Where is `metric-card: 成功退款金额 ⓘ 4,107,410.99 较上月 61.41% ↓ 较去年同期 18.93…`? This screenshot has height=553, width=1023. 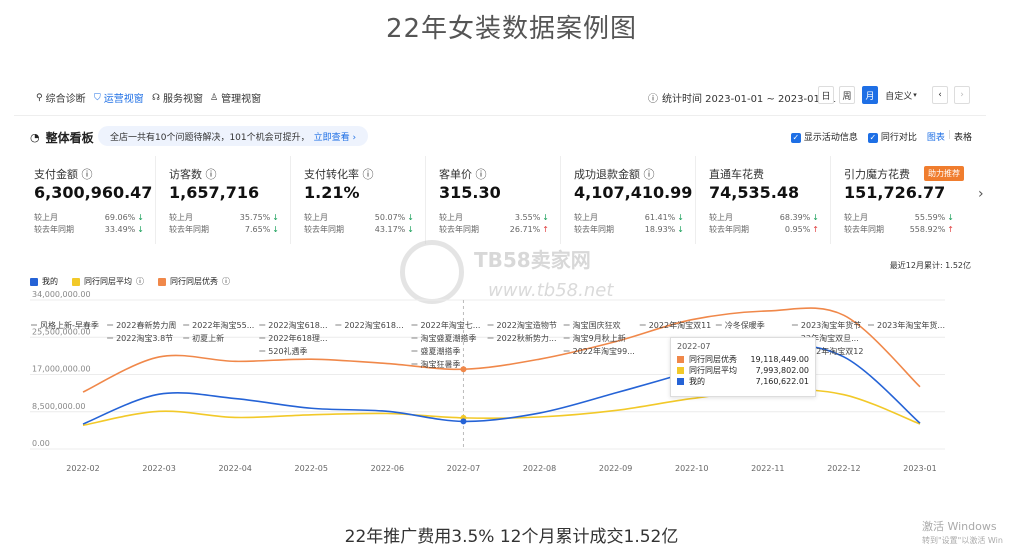
metric-card: 成功退款金额 ⓘ 4,107,410.99 较上月 61.41% ↓ 较去年同期 18.93… is located at coordinates (631, 200).